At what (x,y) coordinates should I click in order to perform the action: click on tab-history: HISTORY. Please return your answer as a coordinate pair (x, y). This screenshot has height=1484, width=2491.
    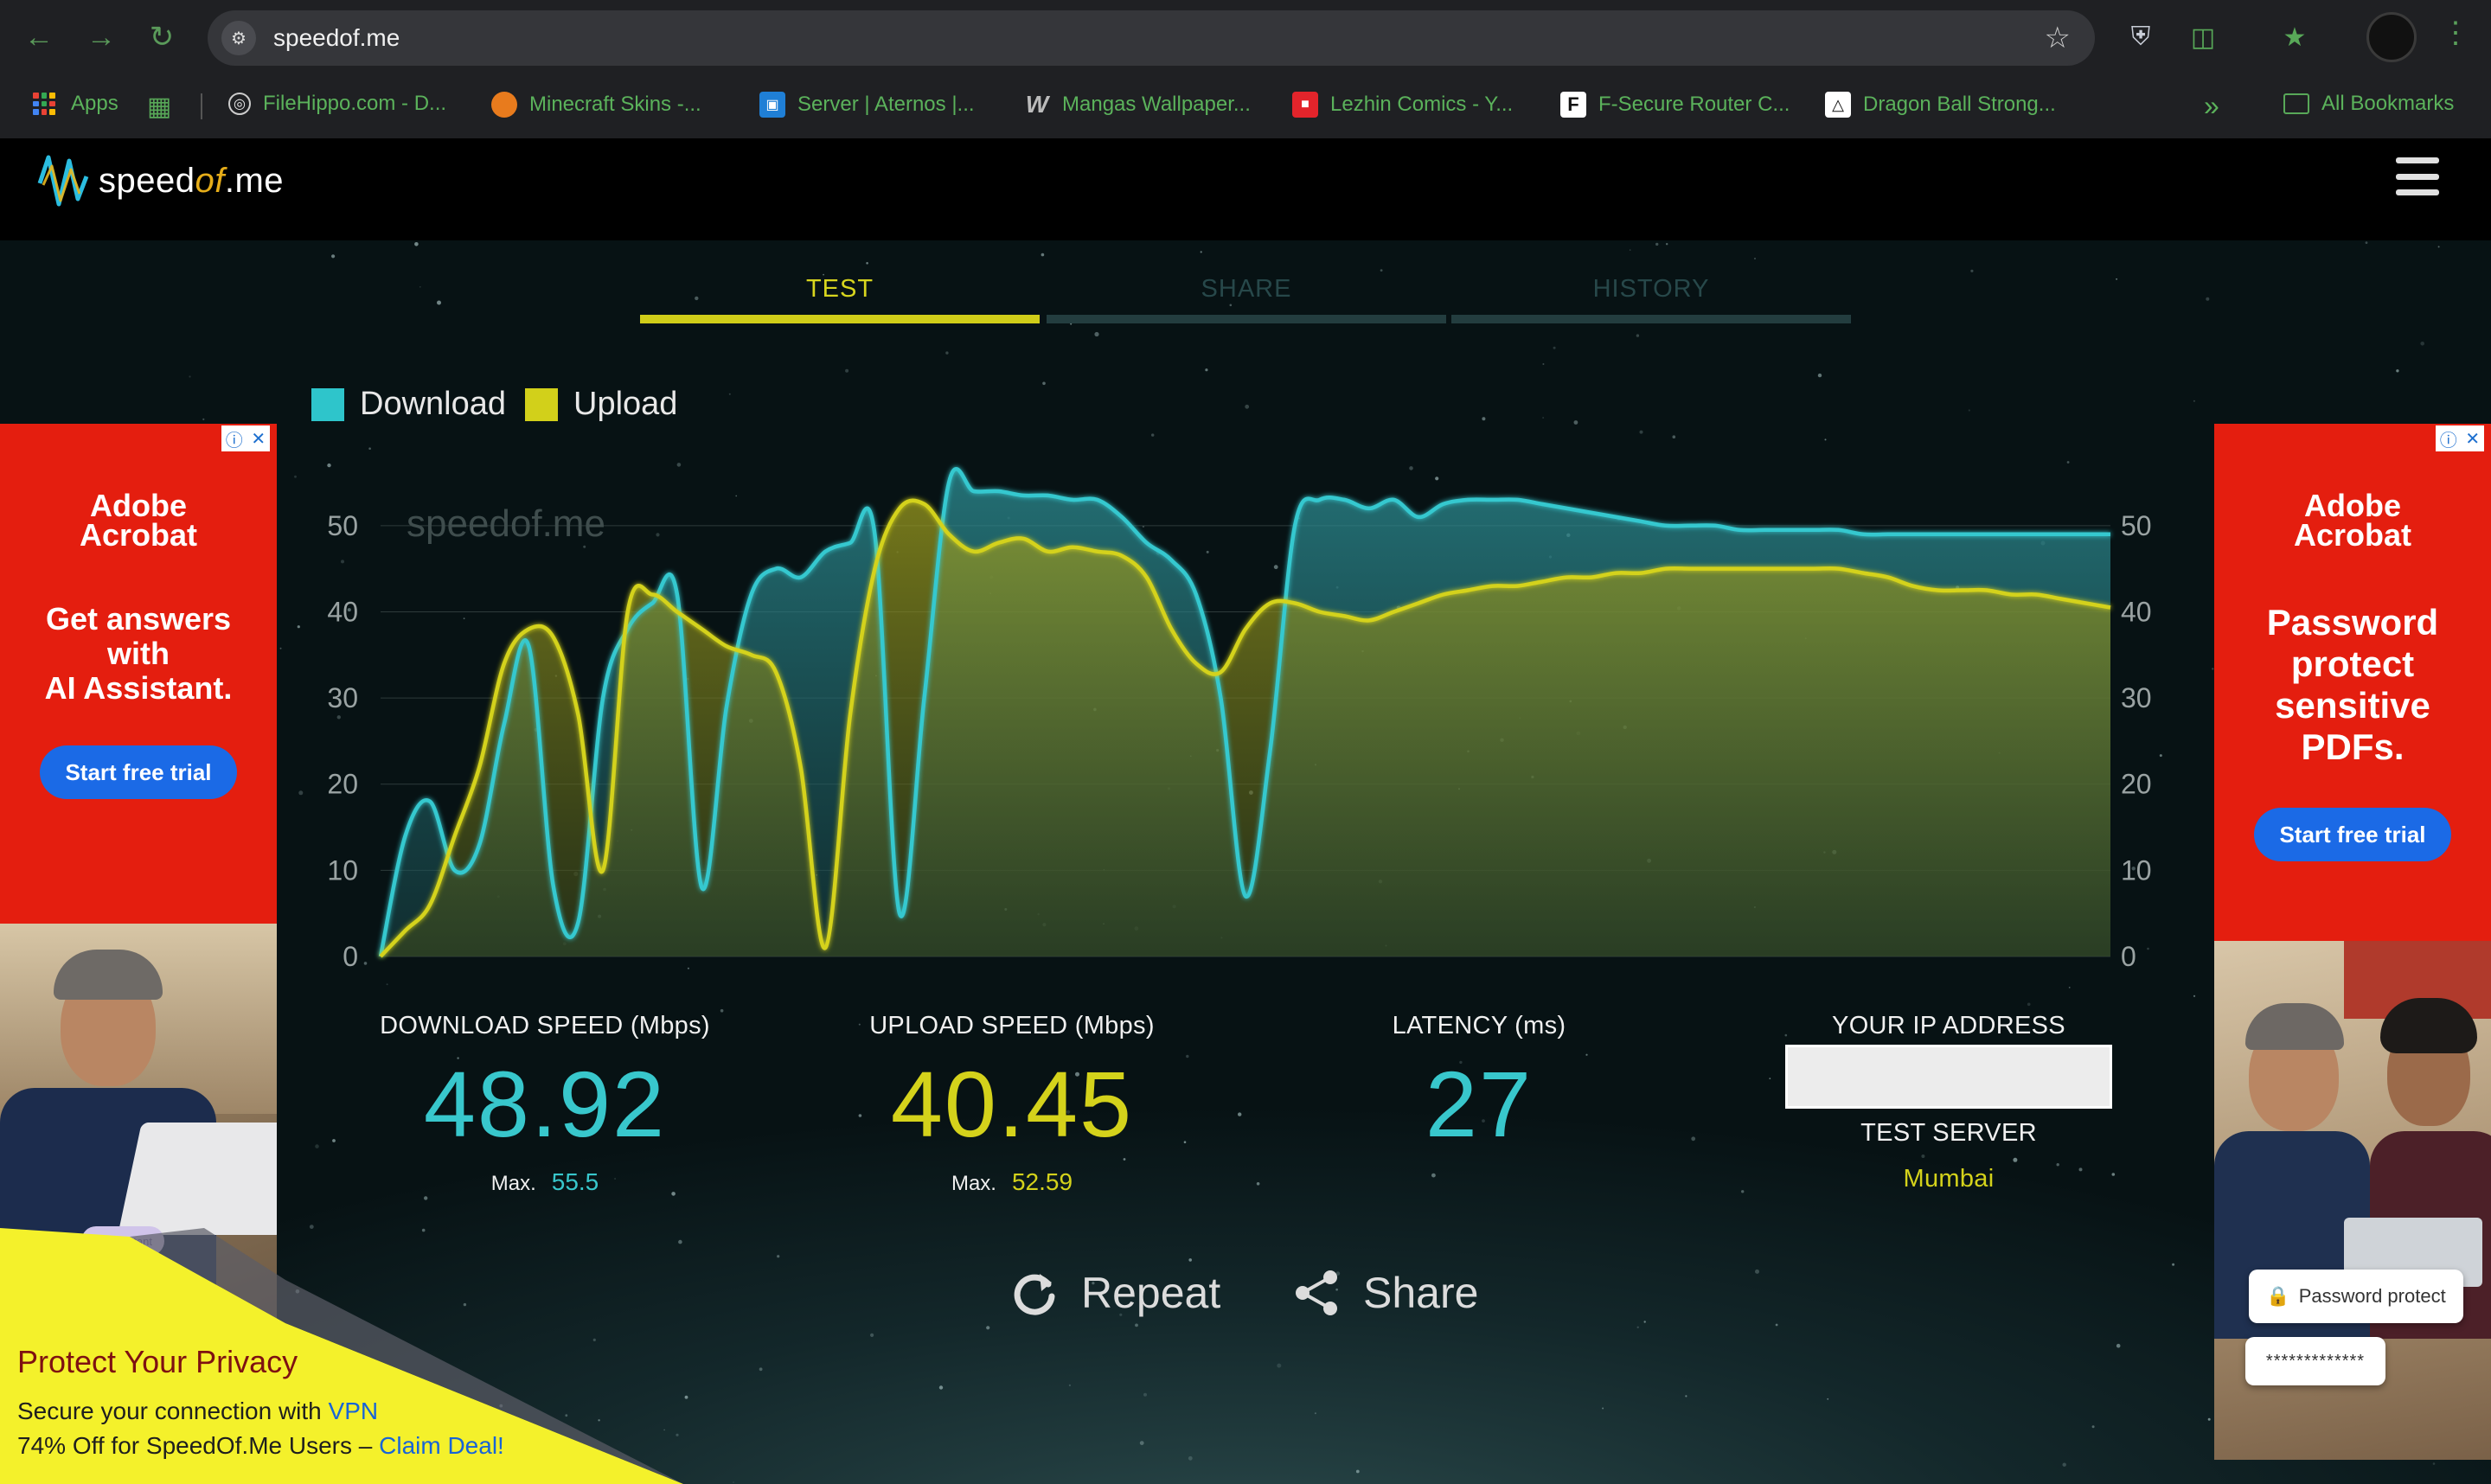
    Looking at the image, I should click on (1651, 299).